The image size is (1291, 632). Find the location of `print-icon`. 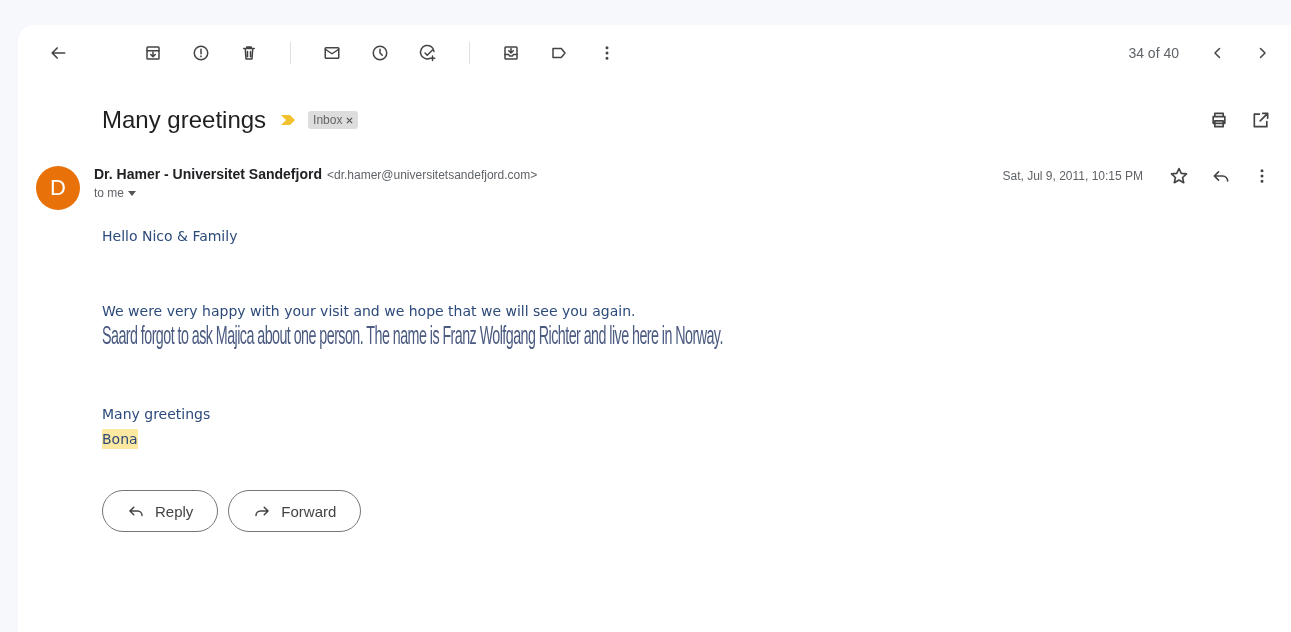

print-icon is located at coordinates (1219, 120).